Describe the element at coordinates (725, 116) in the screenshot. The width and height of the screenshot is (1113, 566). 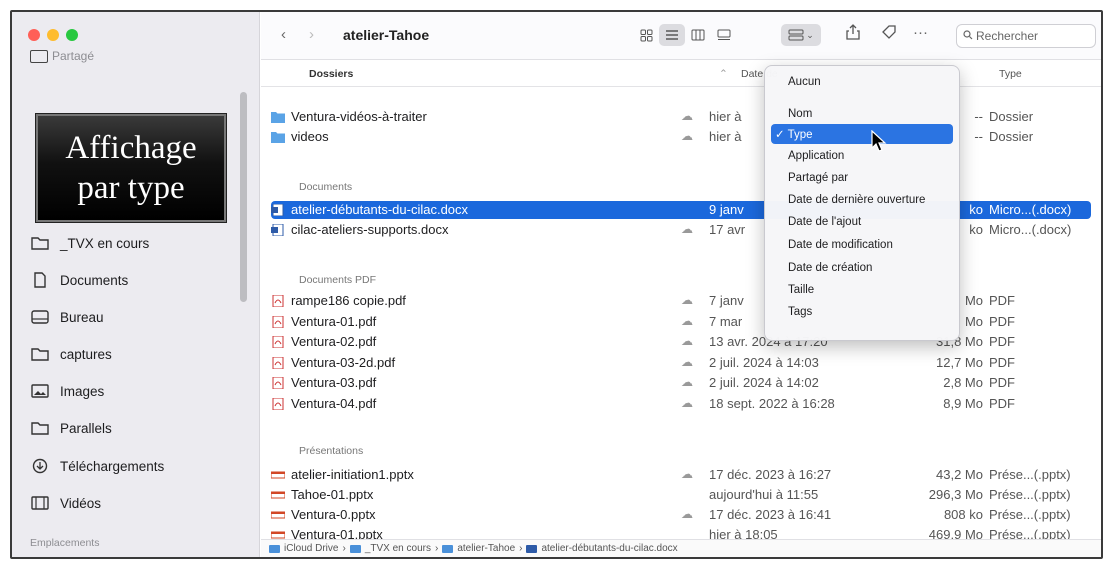
I see `file-date: hier à` at that location.